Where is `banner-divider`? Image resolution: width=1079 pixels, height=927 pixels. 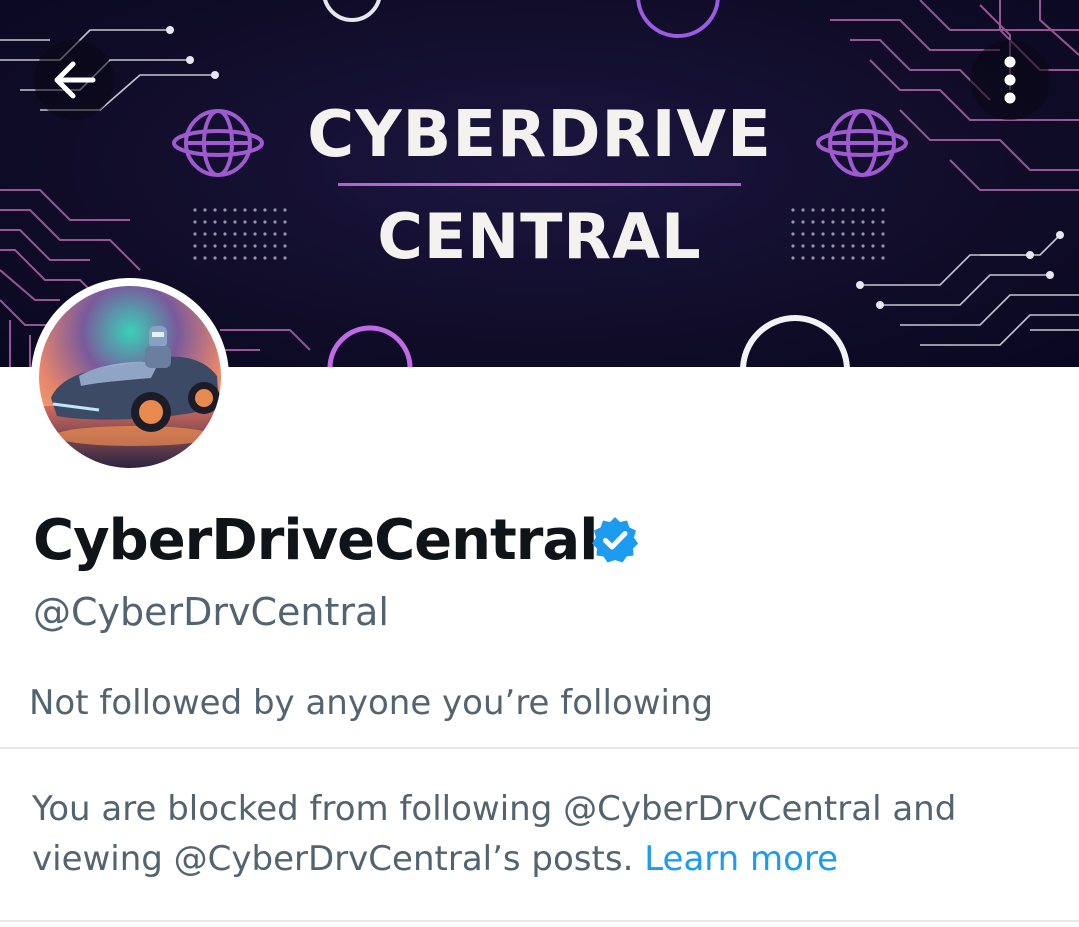 banner-divider is located at coordinates (539, 184).